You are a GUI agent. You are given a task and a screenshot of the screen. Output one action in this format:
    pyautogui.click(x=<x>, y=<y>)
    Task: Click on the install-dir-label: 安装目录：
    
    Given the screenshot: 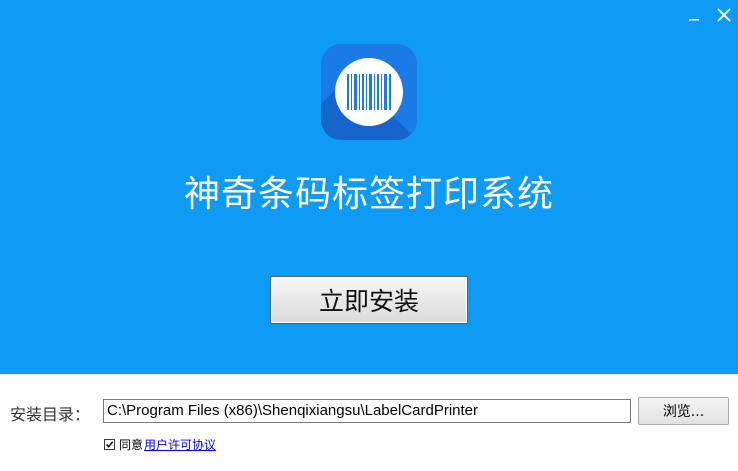 What is the action you would take?
    pyautogui.click(x=50, y=414)
    